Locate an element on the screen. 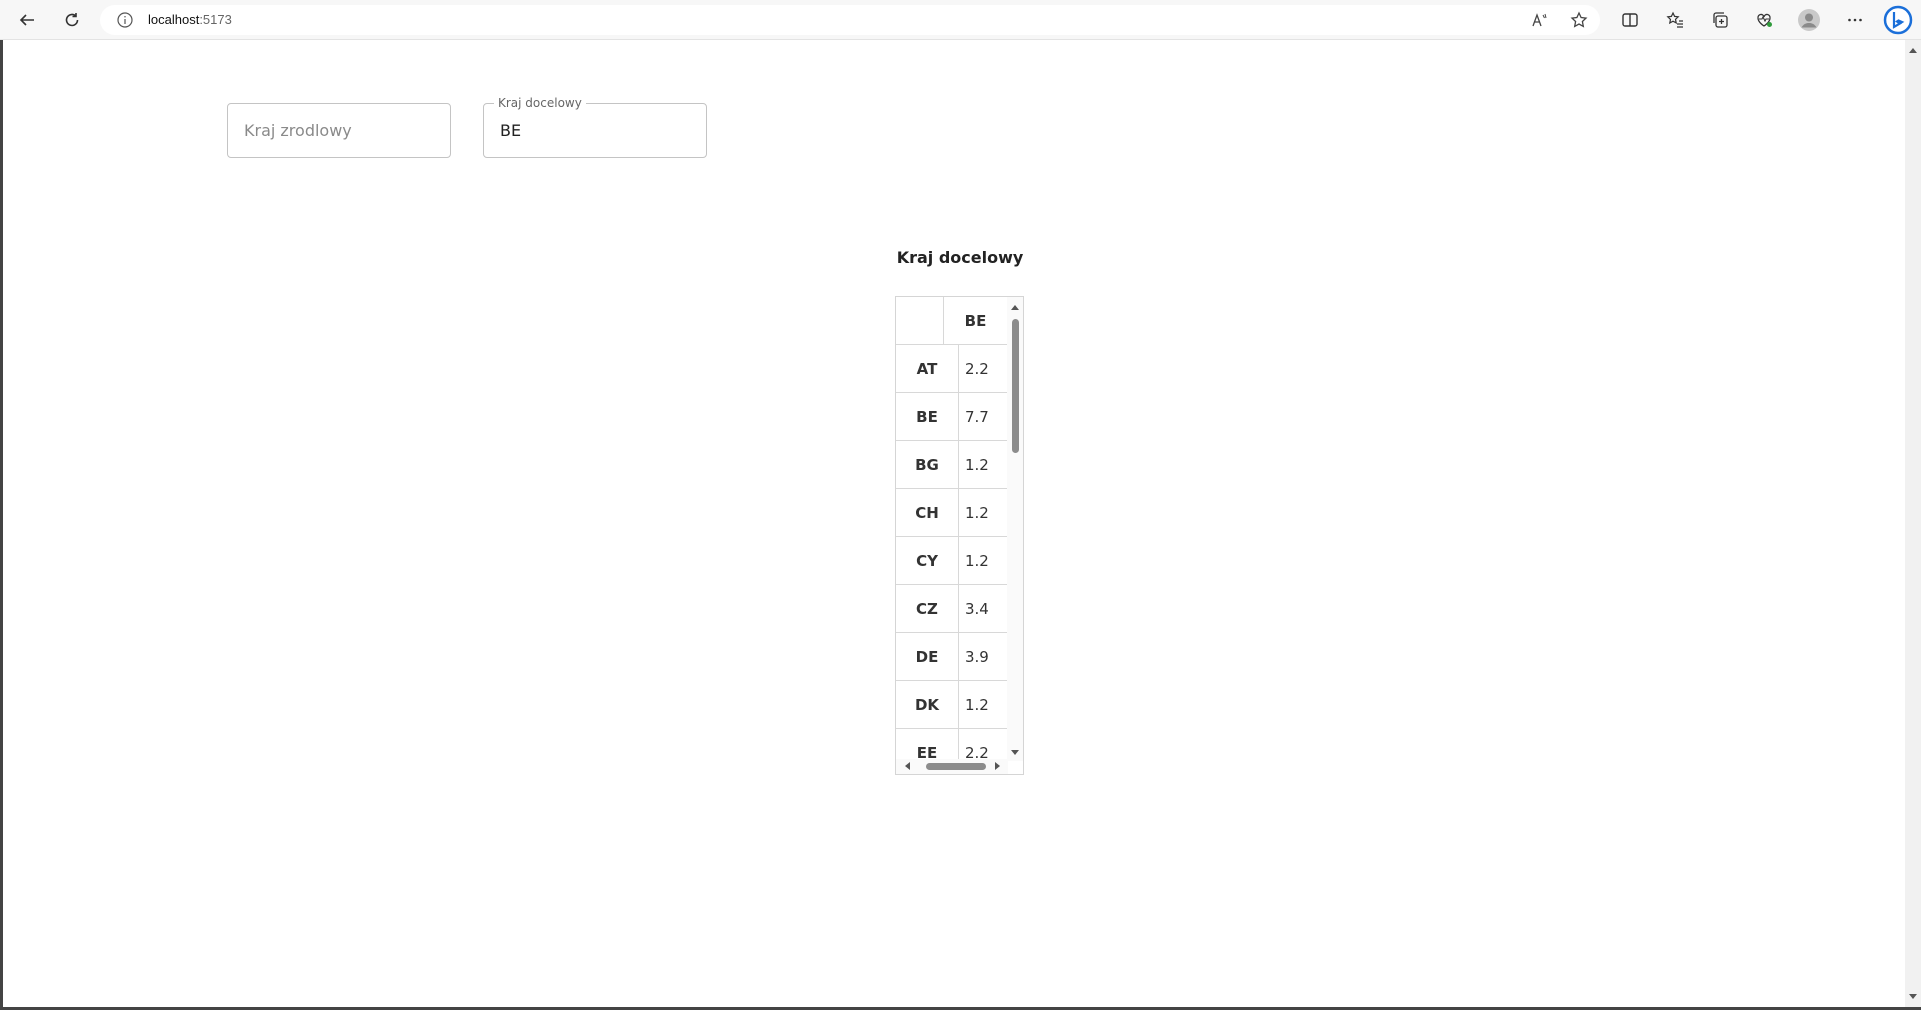 This screenshot has height=1010, width=1921. table-scroll-right-icon is located at coordinates (997, 766).